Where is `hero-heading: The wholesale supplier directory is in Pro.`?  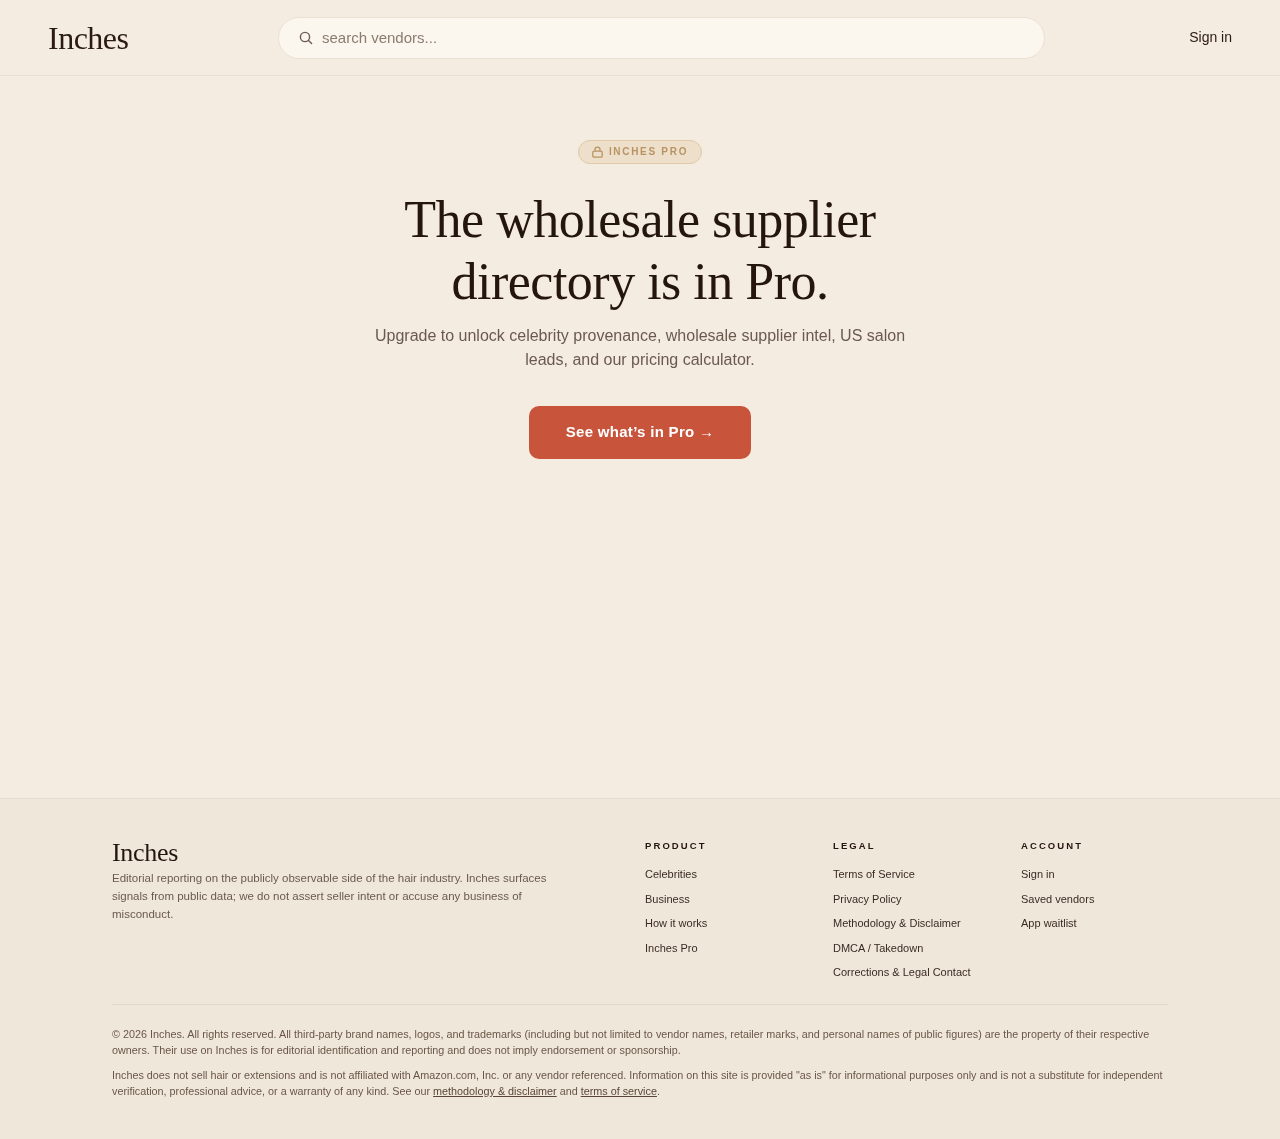
hero-heading: The wholesale supplier directory is in Pro. is located at coordinates (640, 251).